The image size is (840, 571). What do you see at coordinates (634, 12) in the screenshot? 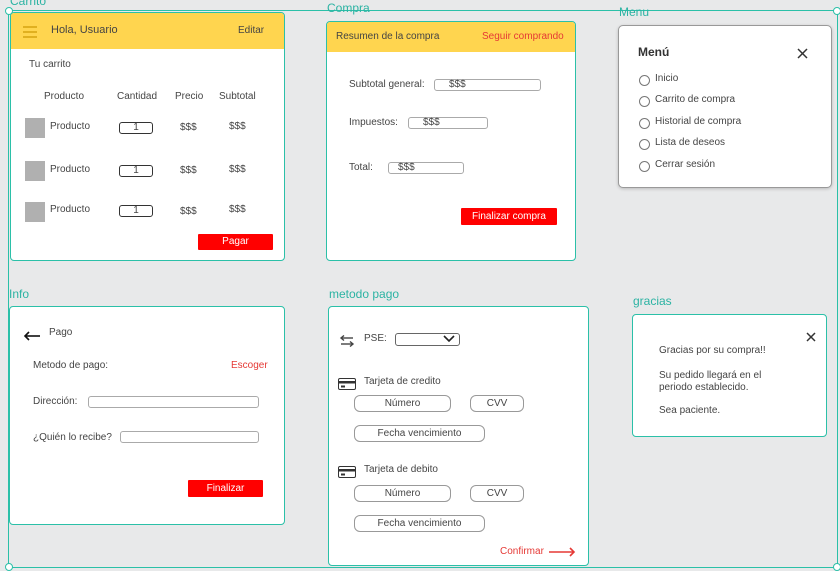
I see `frame-label-menu: Menu` at bounding box center [634, 12].